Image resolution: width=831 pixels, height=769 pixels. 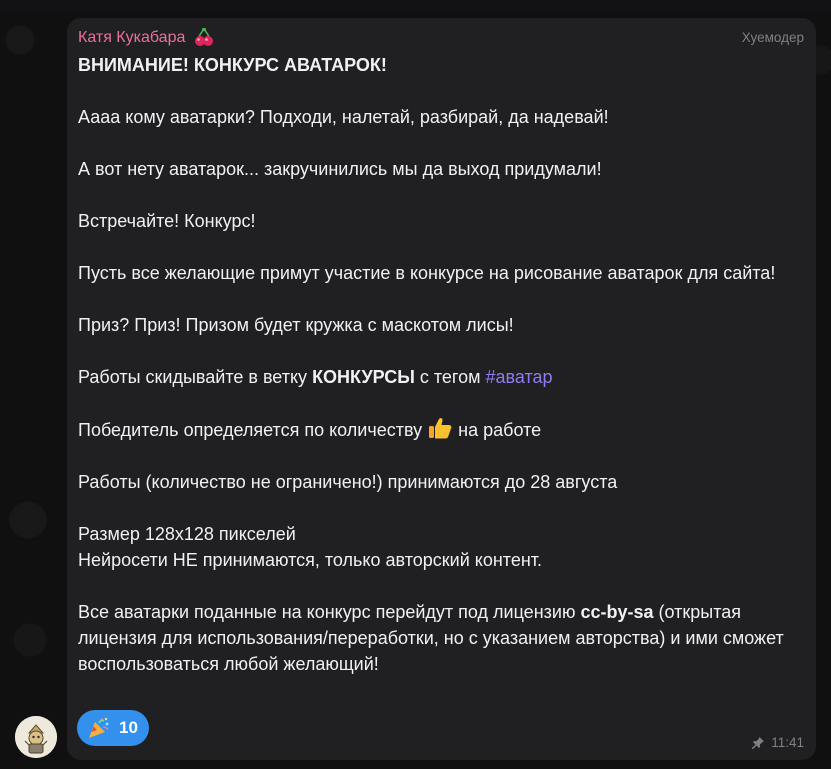 I want to click on reaction-count: 10, so click(x=128, y=727).